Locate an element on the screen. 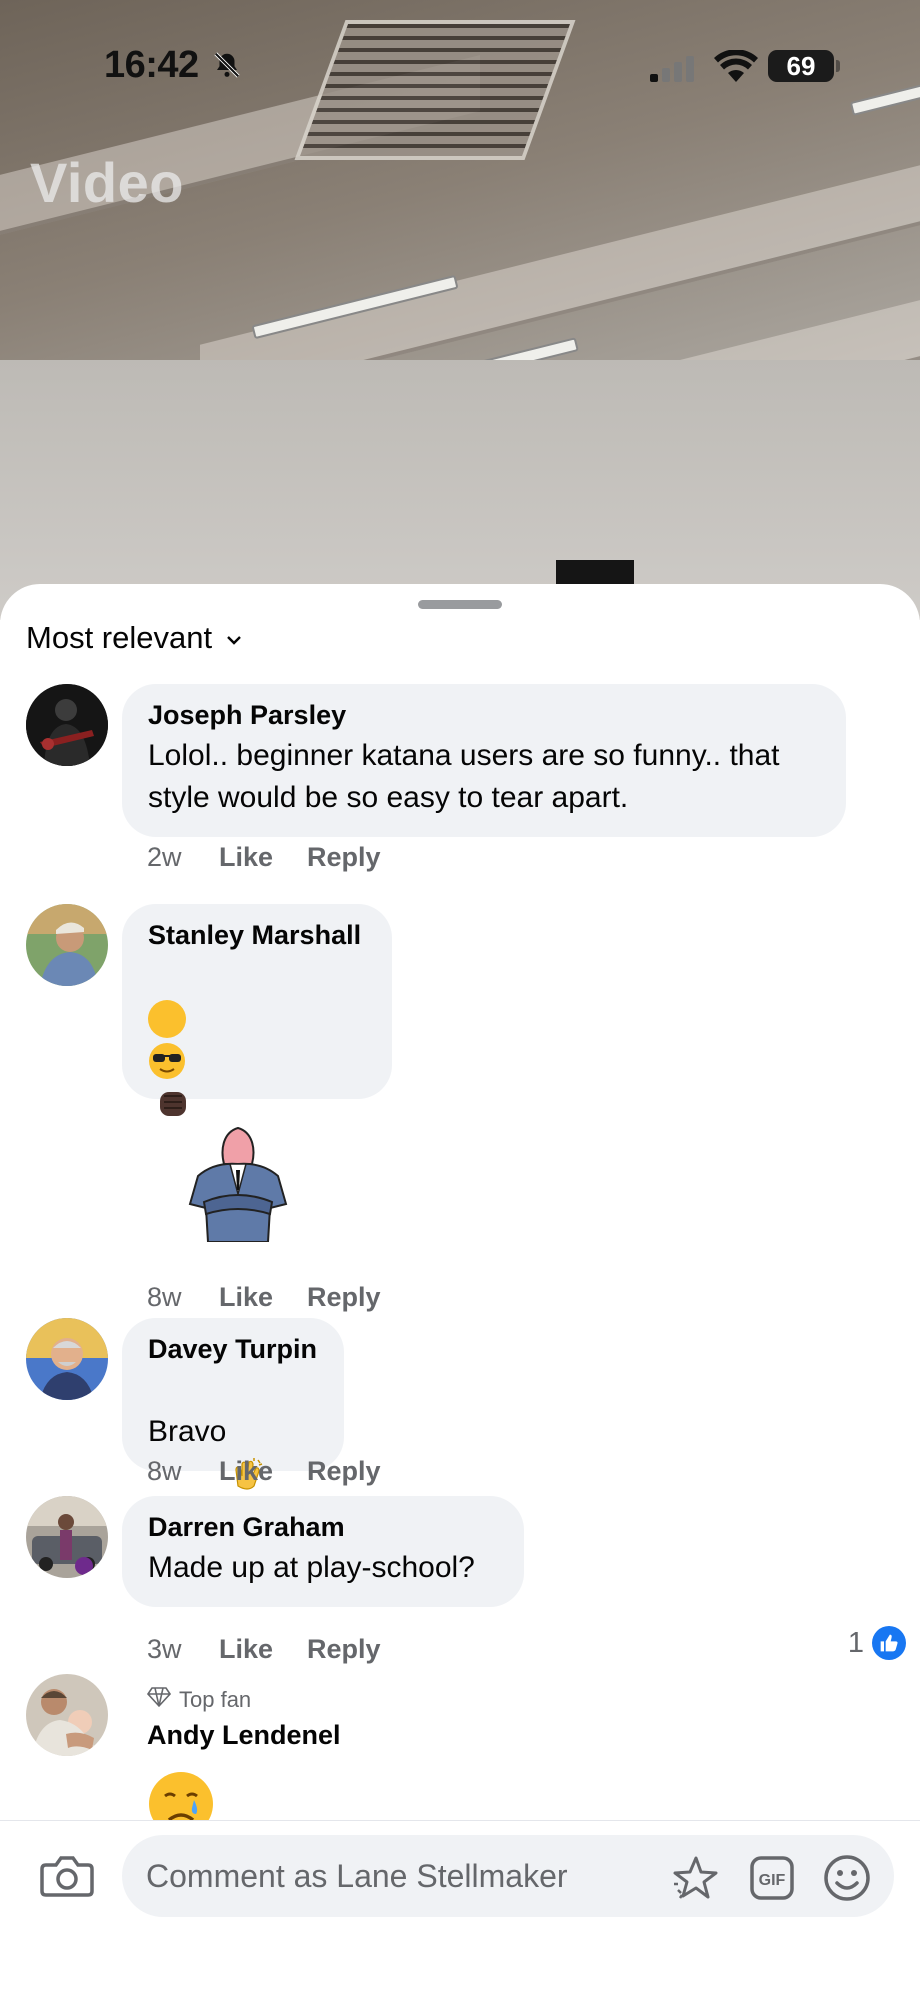 The height and width of the screenshot is (2000, 920). comment-time: 3w is located at coordinates (164, 1649).